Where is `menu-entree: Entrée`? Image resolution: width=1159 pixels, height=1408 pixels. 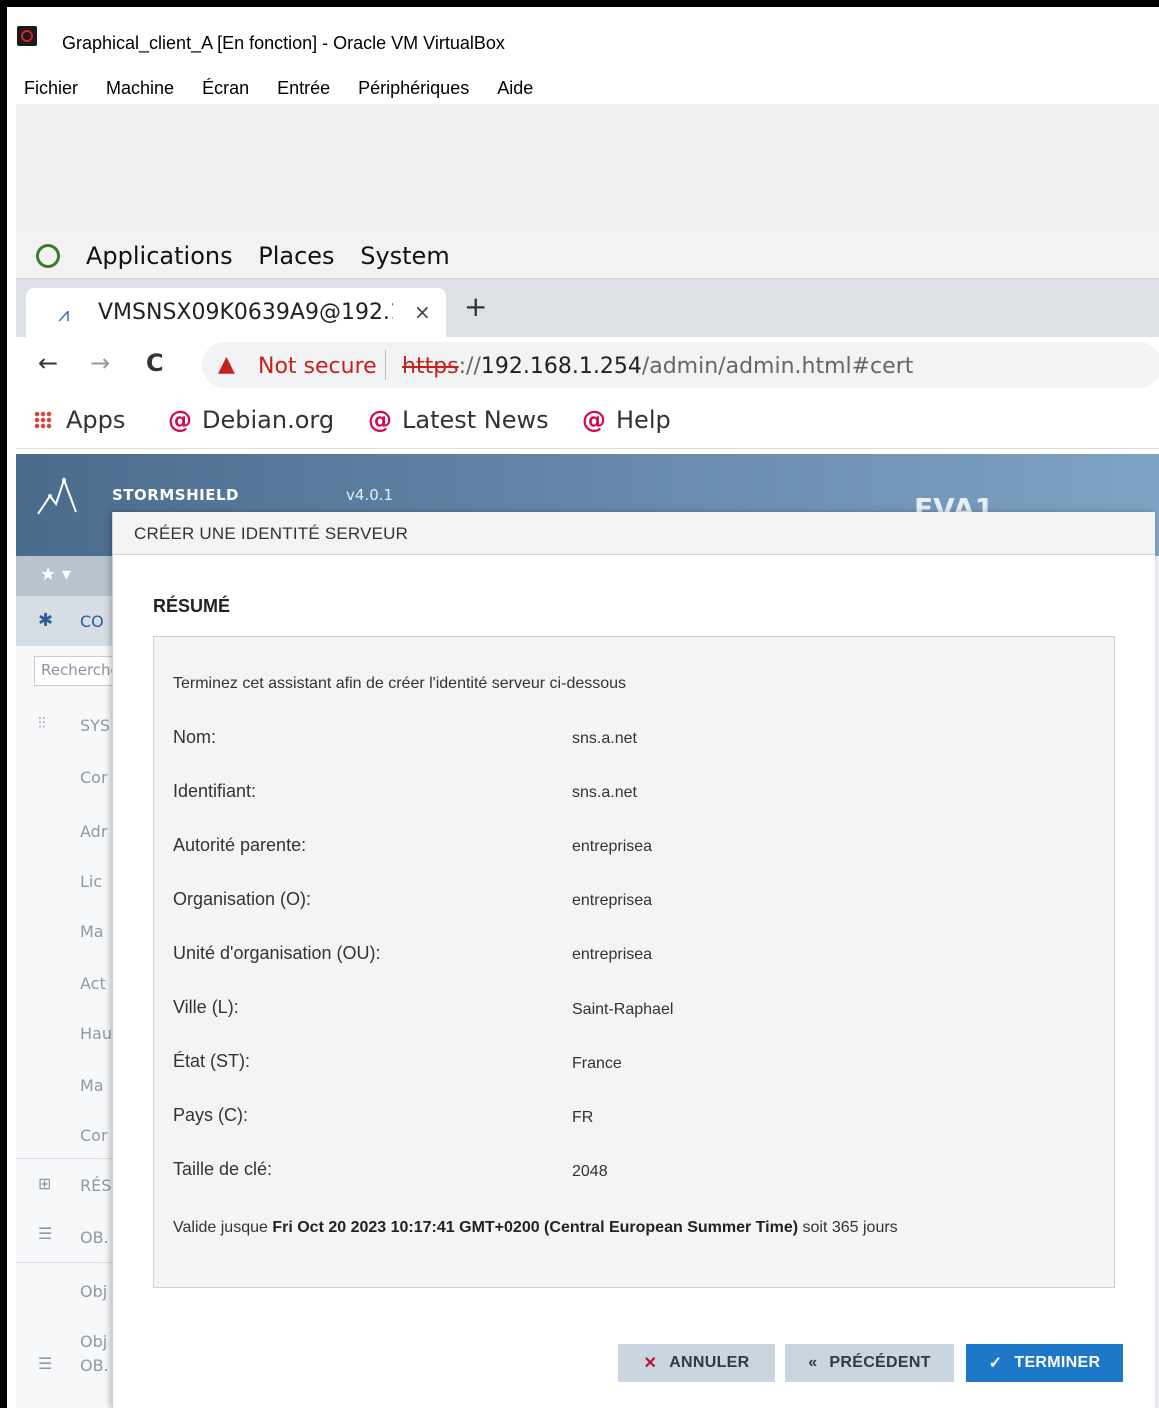
menu-entree: Entrée is located at coordinates (303, 88).